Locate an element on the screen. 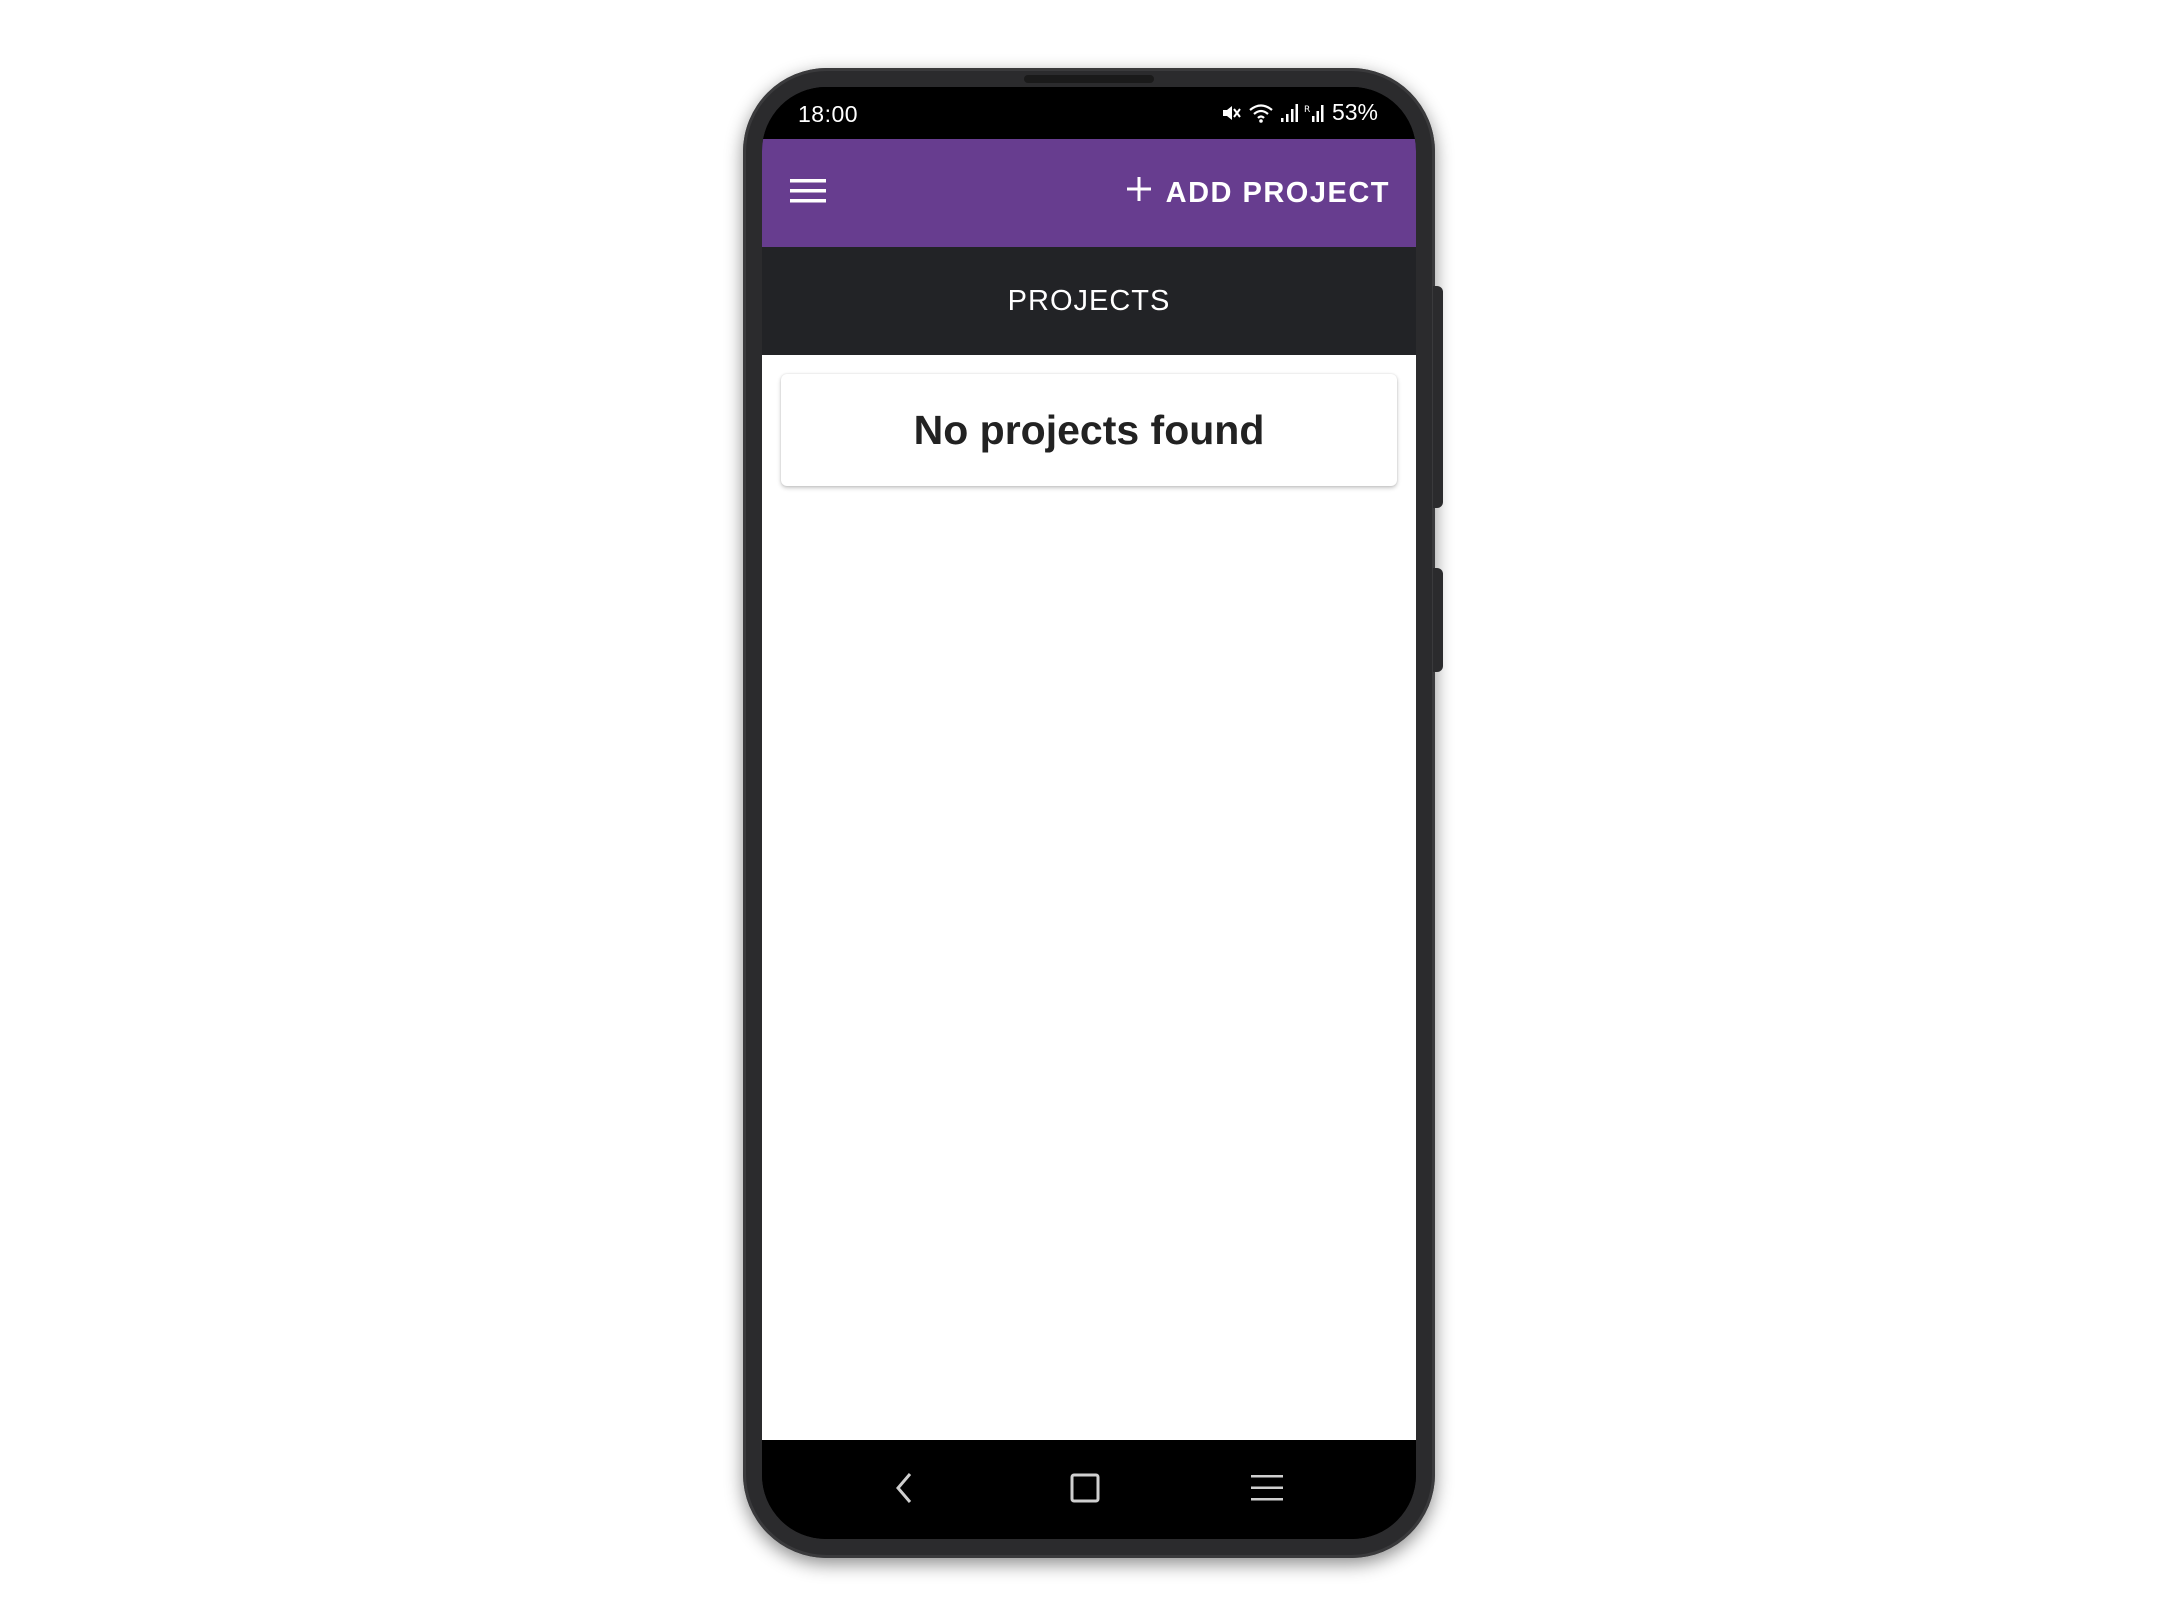  projects-header: PROJECTS is located at coordinates (1089, 301).